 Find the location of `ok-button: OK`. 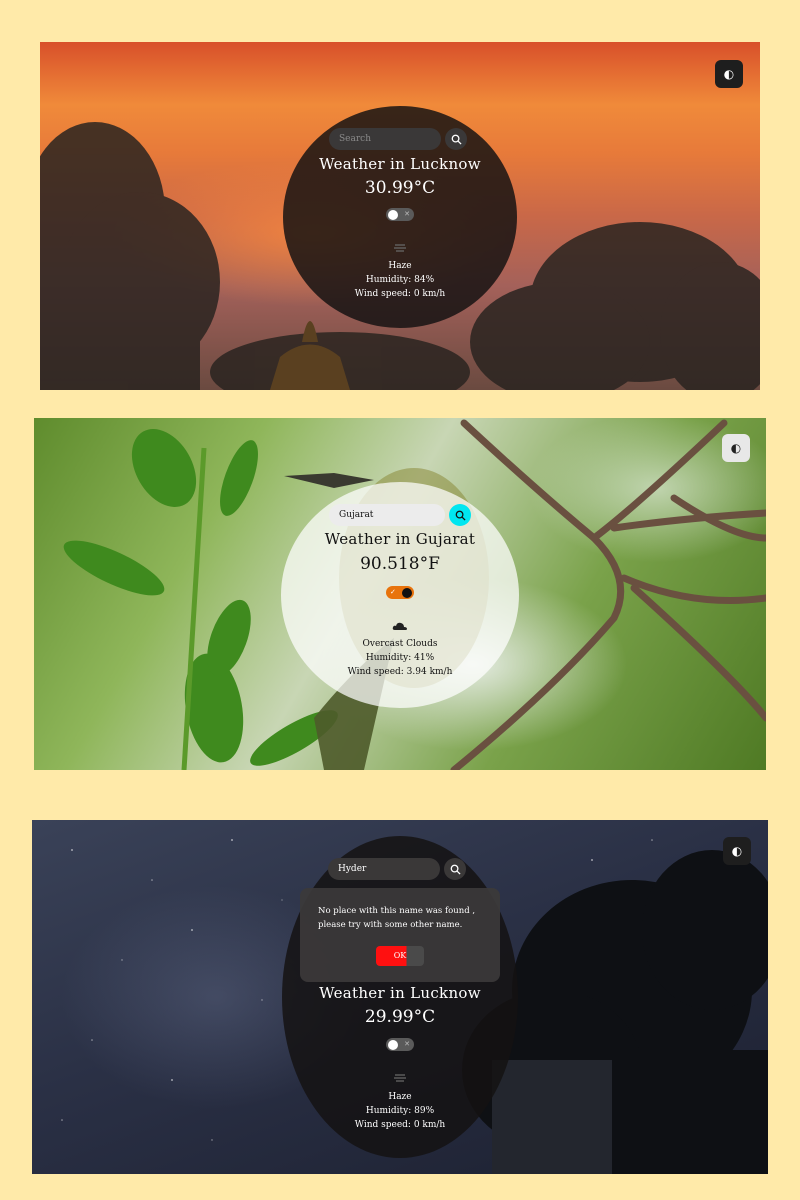

ok-button: OK is located at coordinates (400, 956).